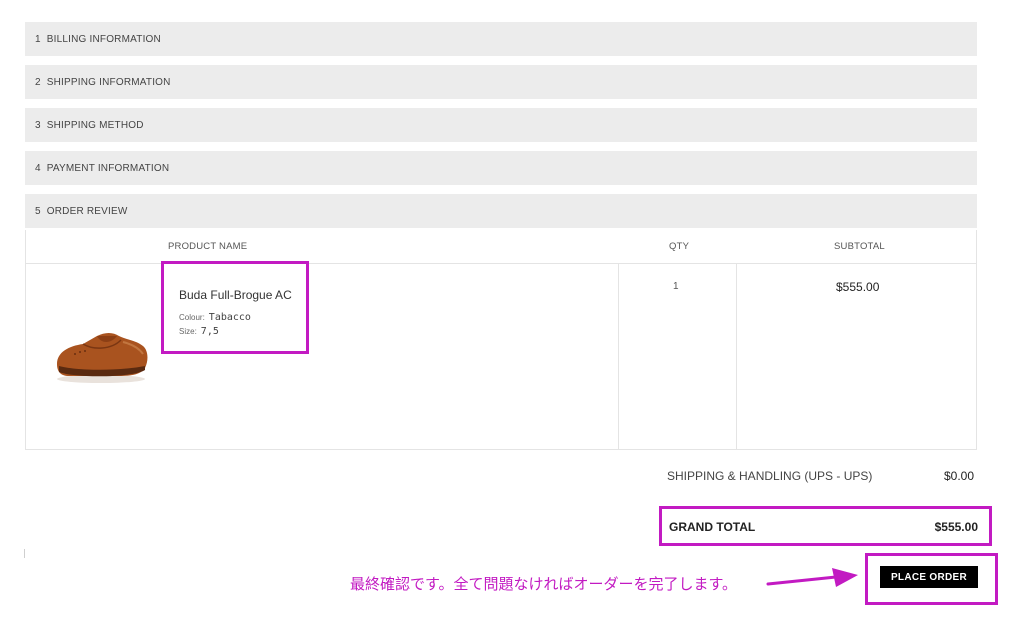 This screenshot has width=1024, height=621. Describe the element at coordinates (108, 168) in the screenshot. I see `step-label: PAYMENT INFORMATION` at that location.